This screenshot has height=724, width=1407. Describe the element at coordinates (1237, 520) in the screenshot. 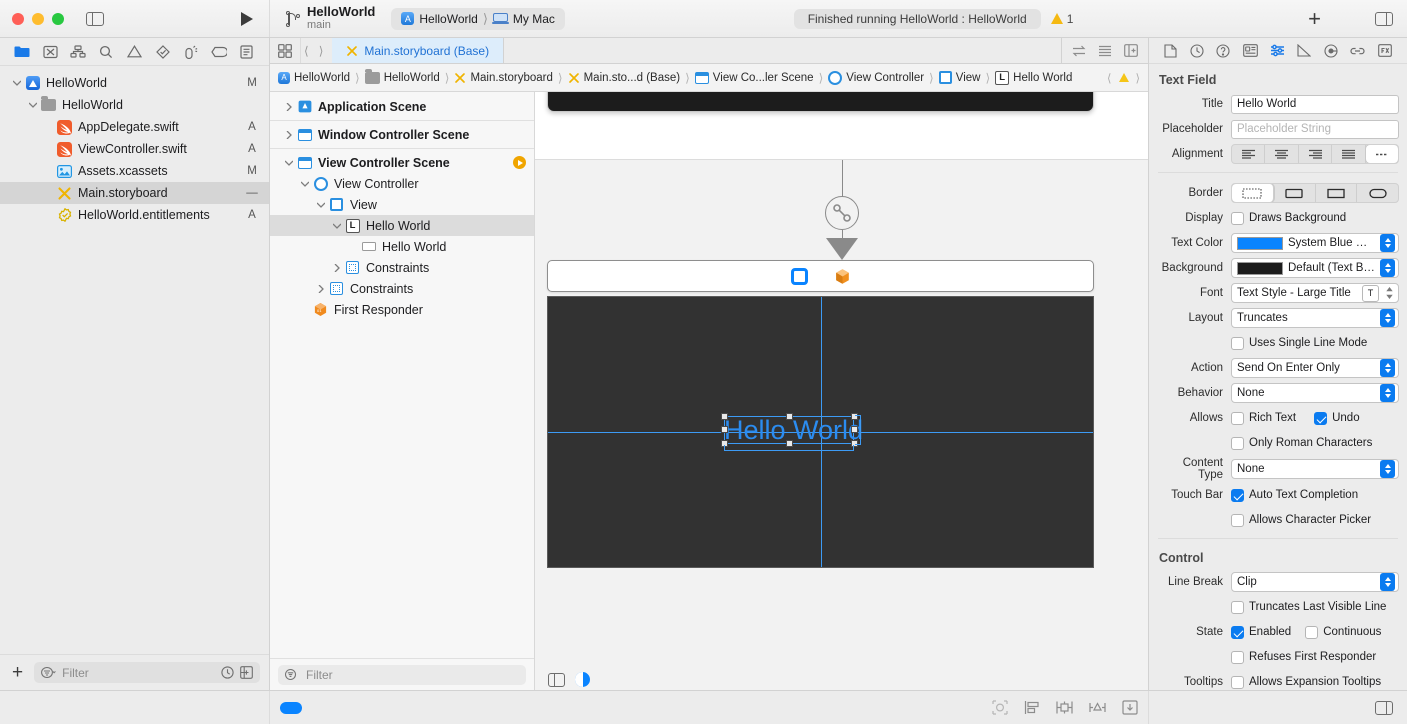

I see `allows-char-picker-checkbox` at that location.